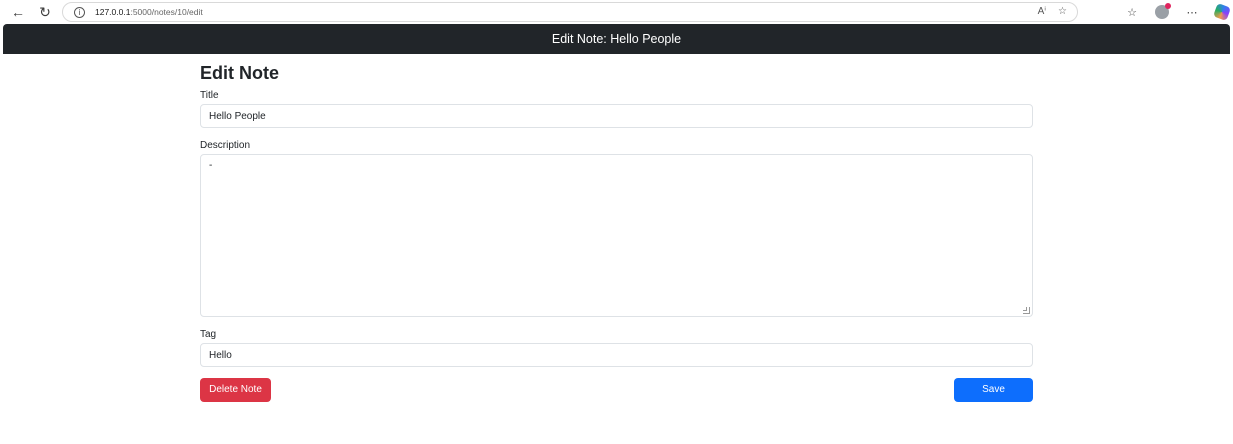  Describe the element at coordinates (235, 390) in the screenshot. I see `delete-note-button: Delete Note` at that location.